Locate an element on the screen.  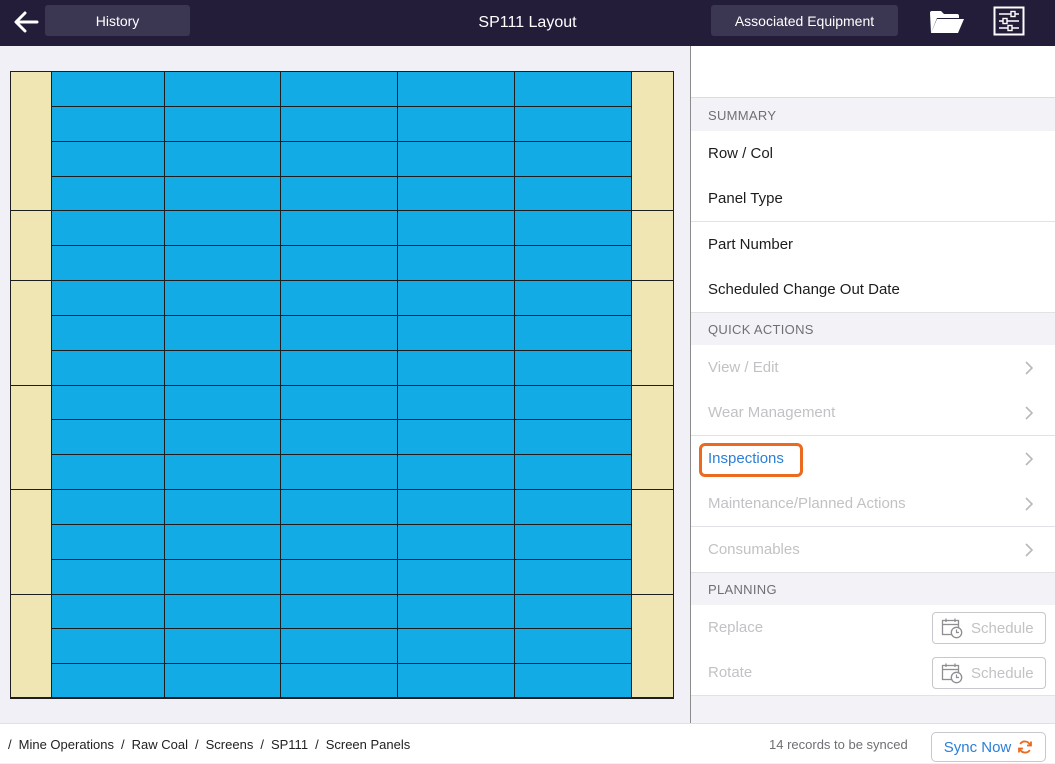
breadcrumb-item: Screens is located at coordinates (230, 744).